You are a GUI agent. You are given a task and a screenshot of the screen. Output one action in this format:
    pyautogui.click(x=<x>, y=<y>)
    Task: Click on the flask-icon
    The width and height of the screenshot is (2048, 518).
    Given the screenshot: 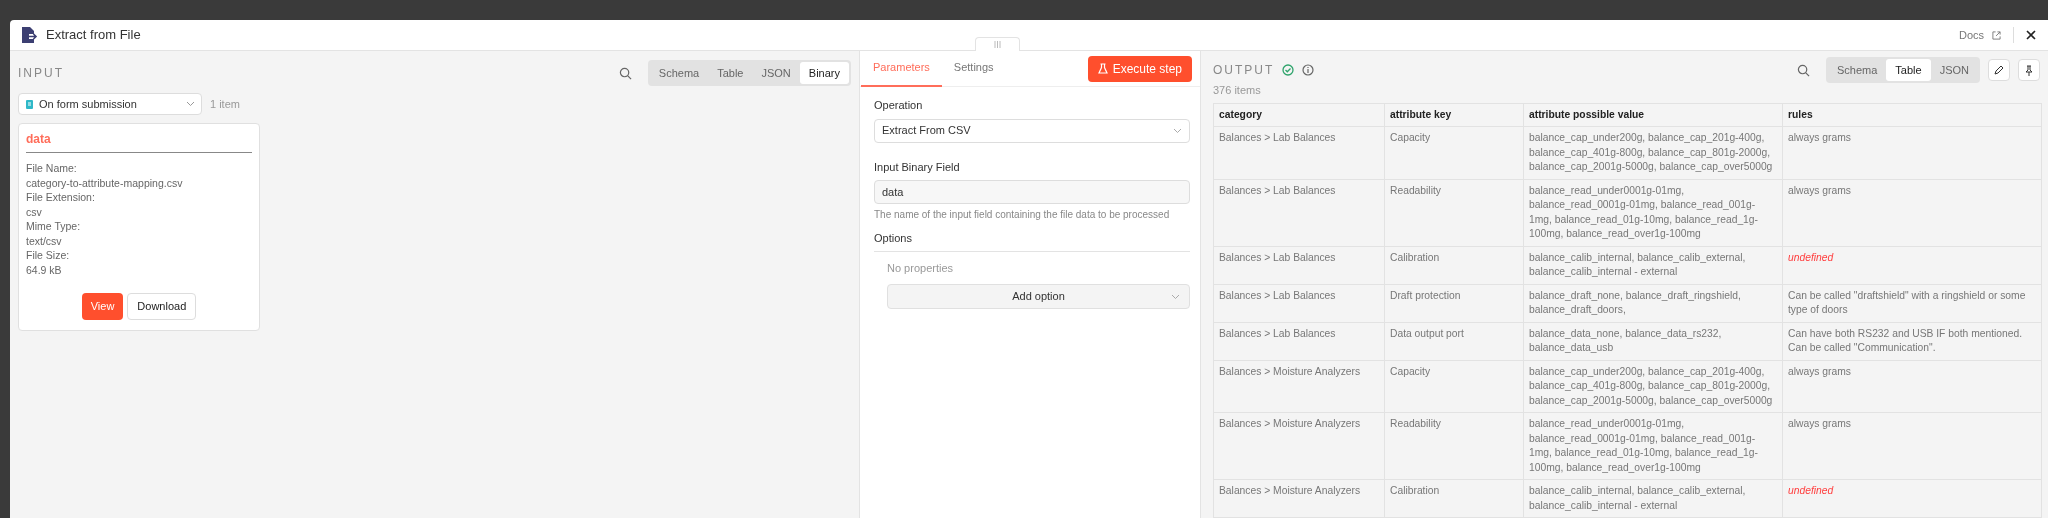 What is the action you would take?
    pyautogui.click(x=1102, y=68)
    